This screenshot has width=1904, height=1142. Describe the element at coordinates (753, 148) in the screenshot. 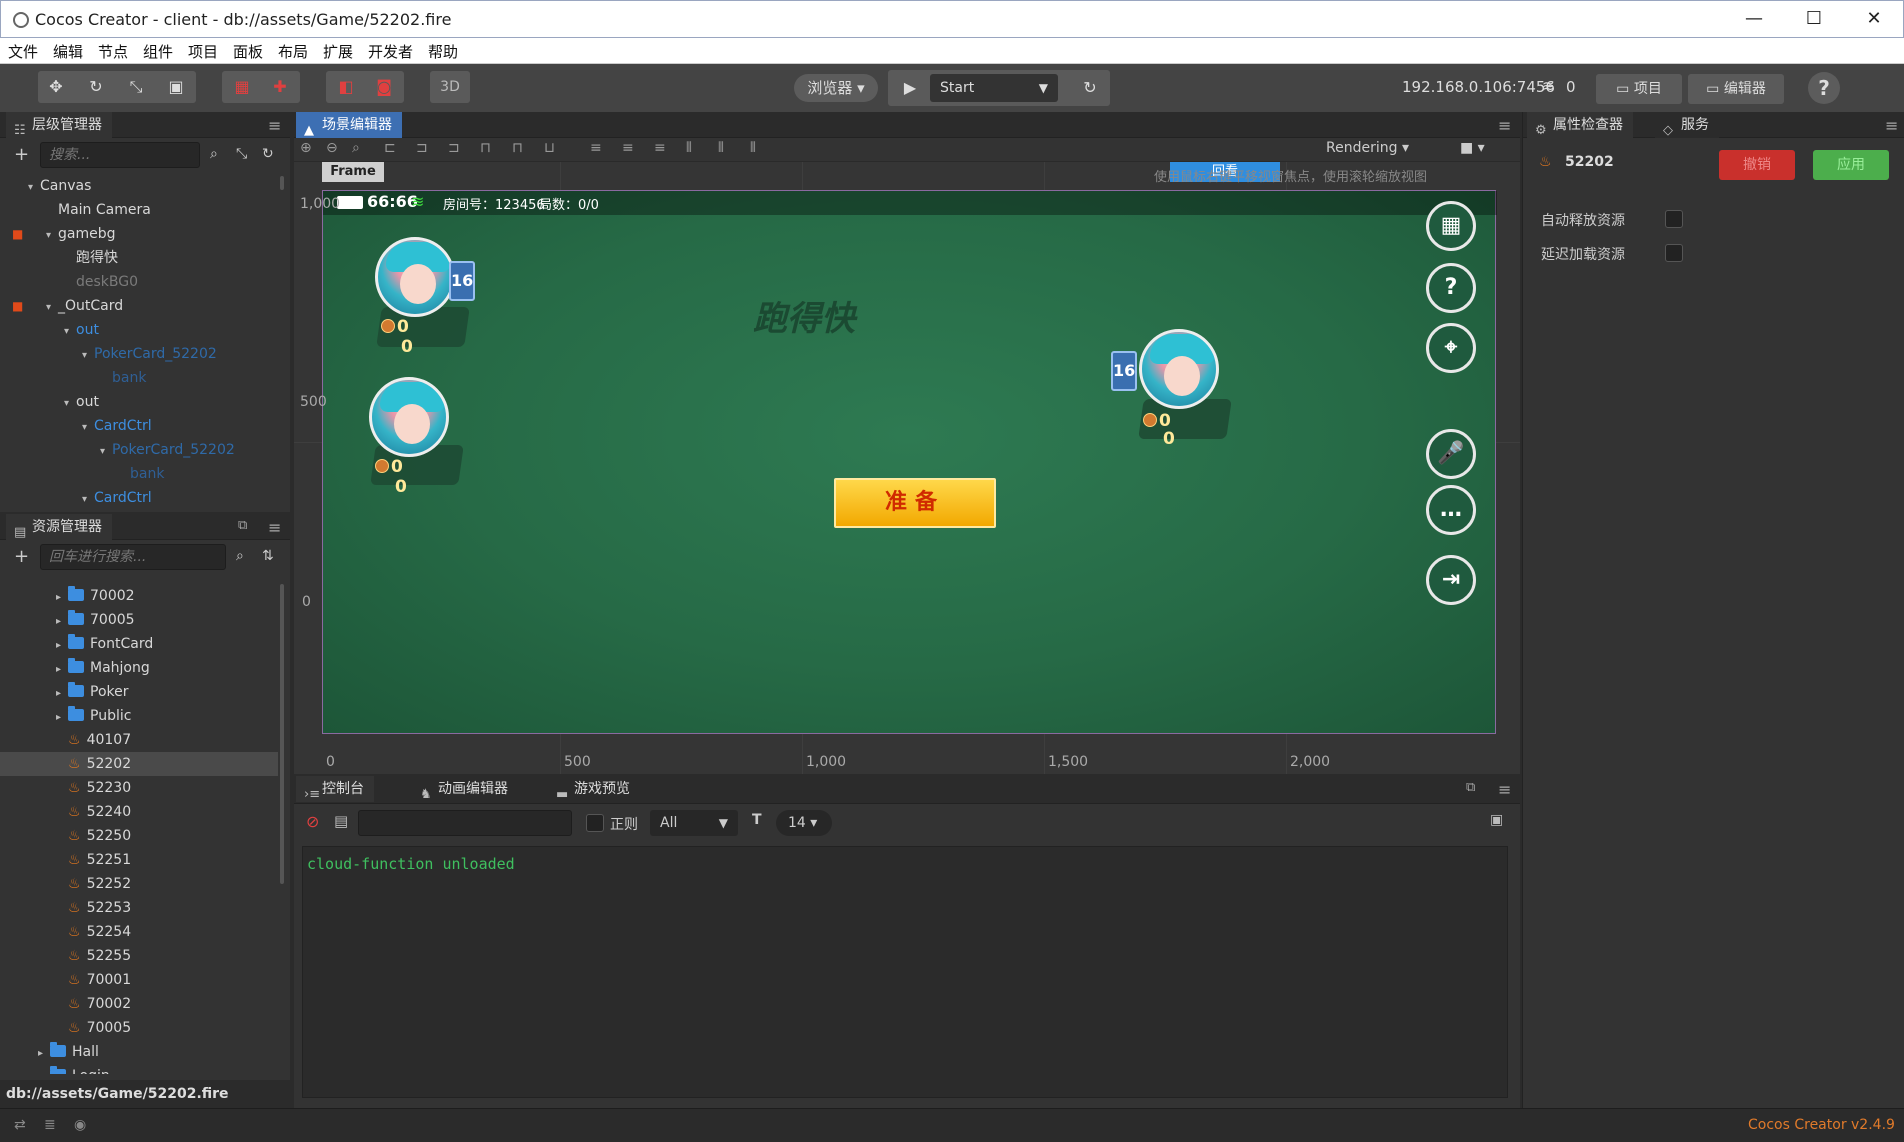

I see `distribute-right-icon: ⫴` at that location.